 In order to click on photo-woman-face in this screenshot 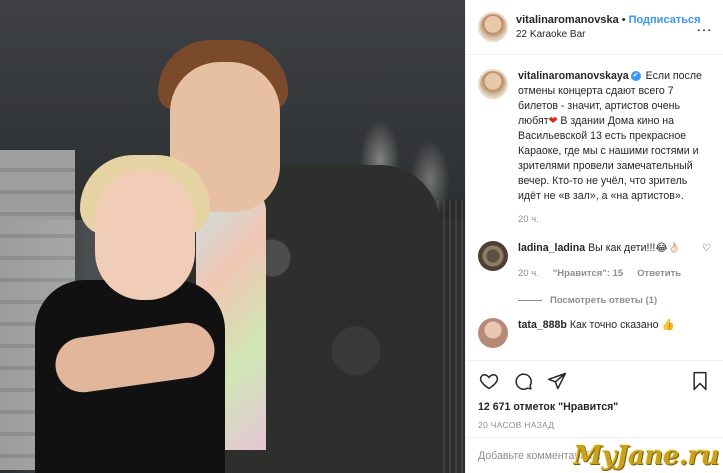, I will do `click(145, 235)`.